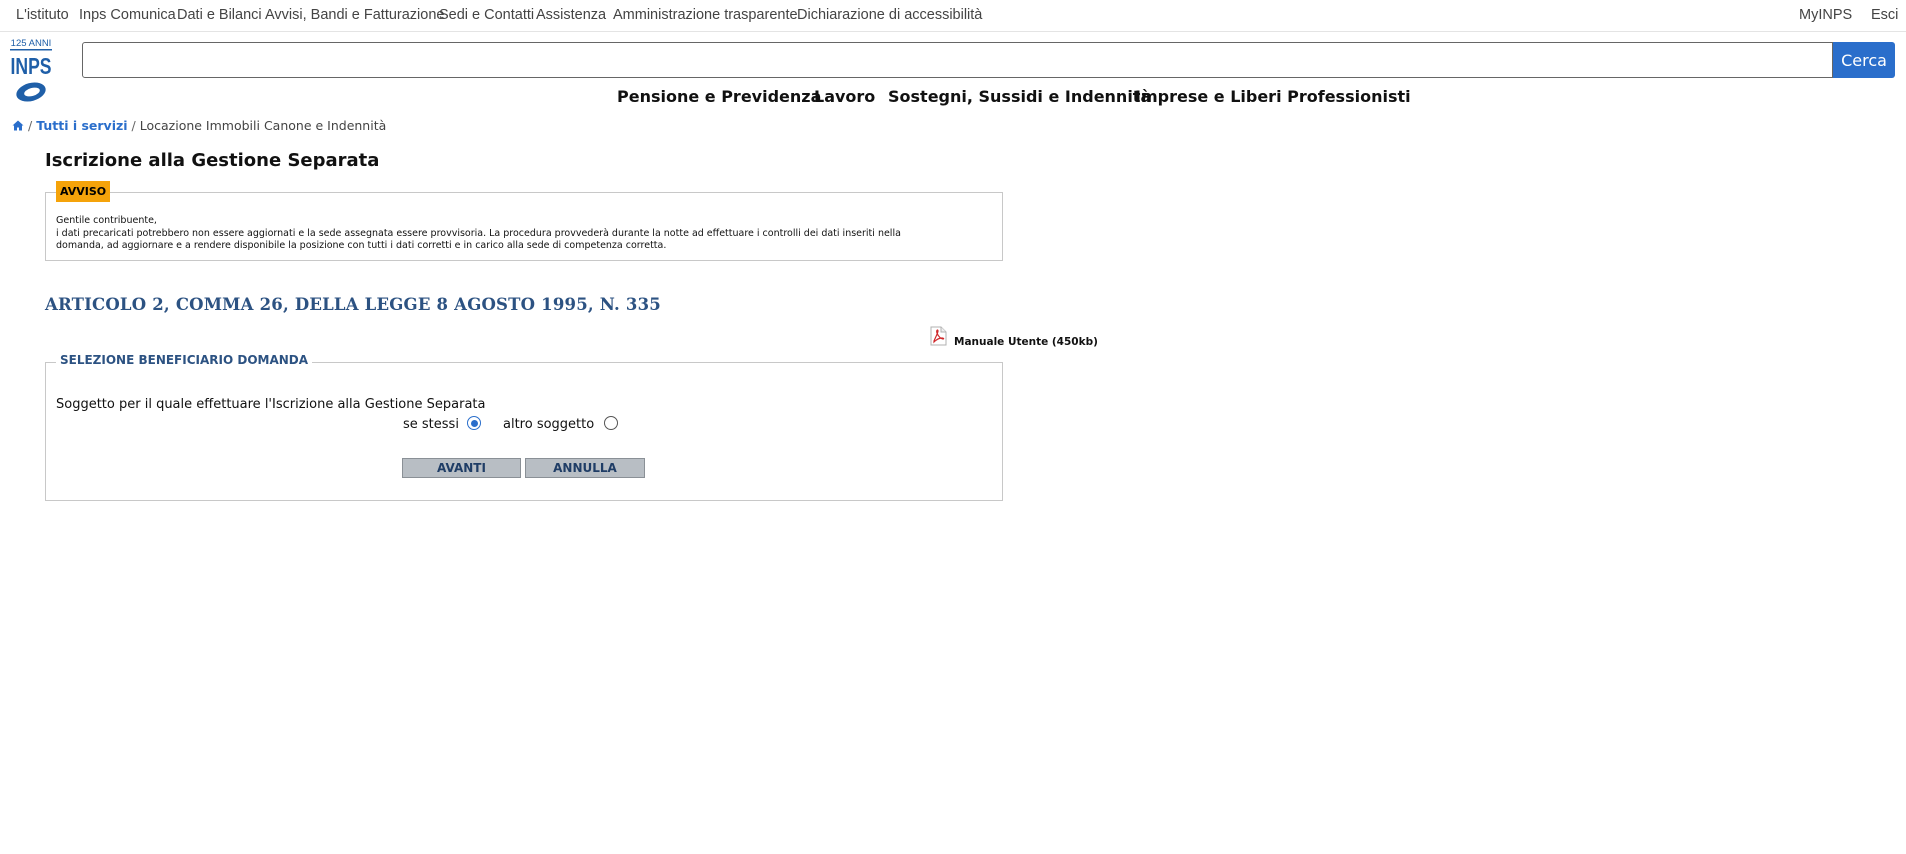 The height and width of the screenshot is (854, 1906). What do you see at coordinates (938, 336) in the screenshot?
I see `pdf-icon` at bounding box center [938, 336].